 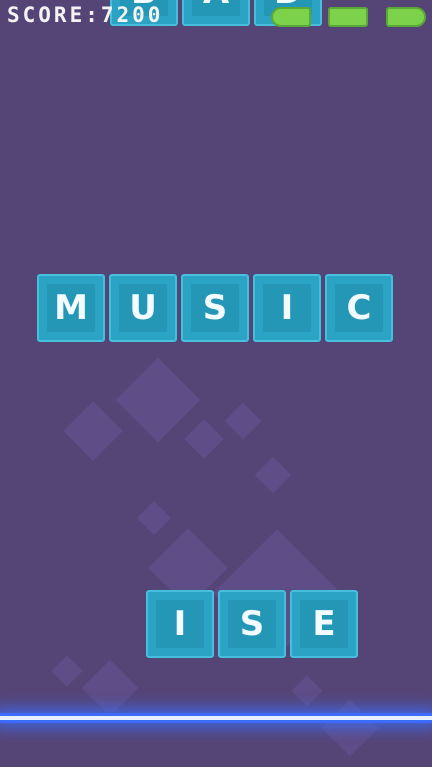 I want to click on laser-core, so click(x=216, y=718).